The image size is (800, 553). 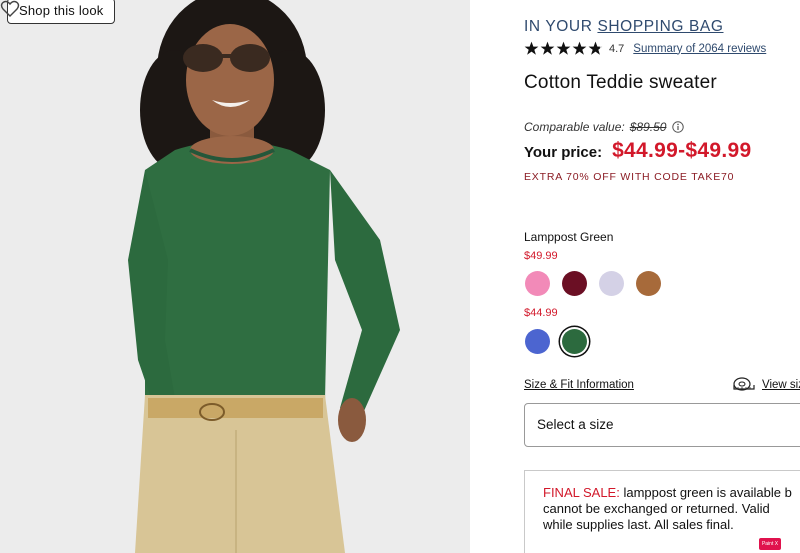 What do you see at coordinates (61, 12) in the screenshot?
I see `shop-this-look-button: Shop this look` at bounding box center [61, 12].